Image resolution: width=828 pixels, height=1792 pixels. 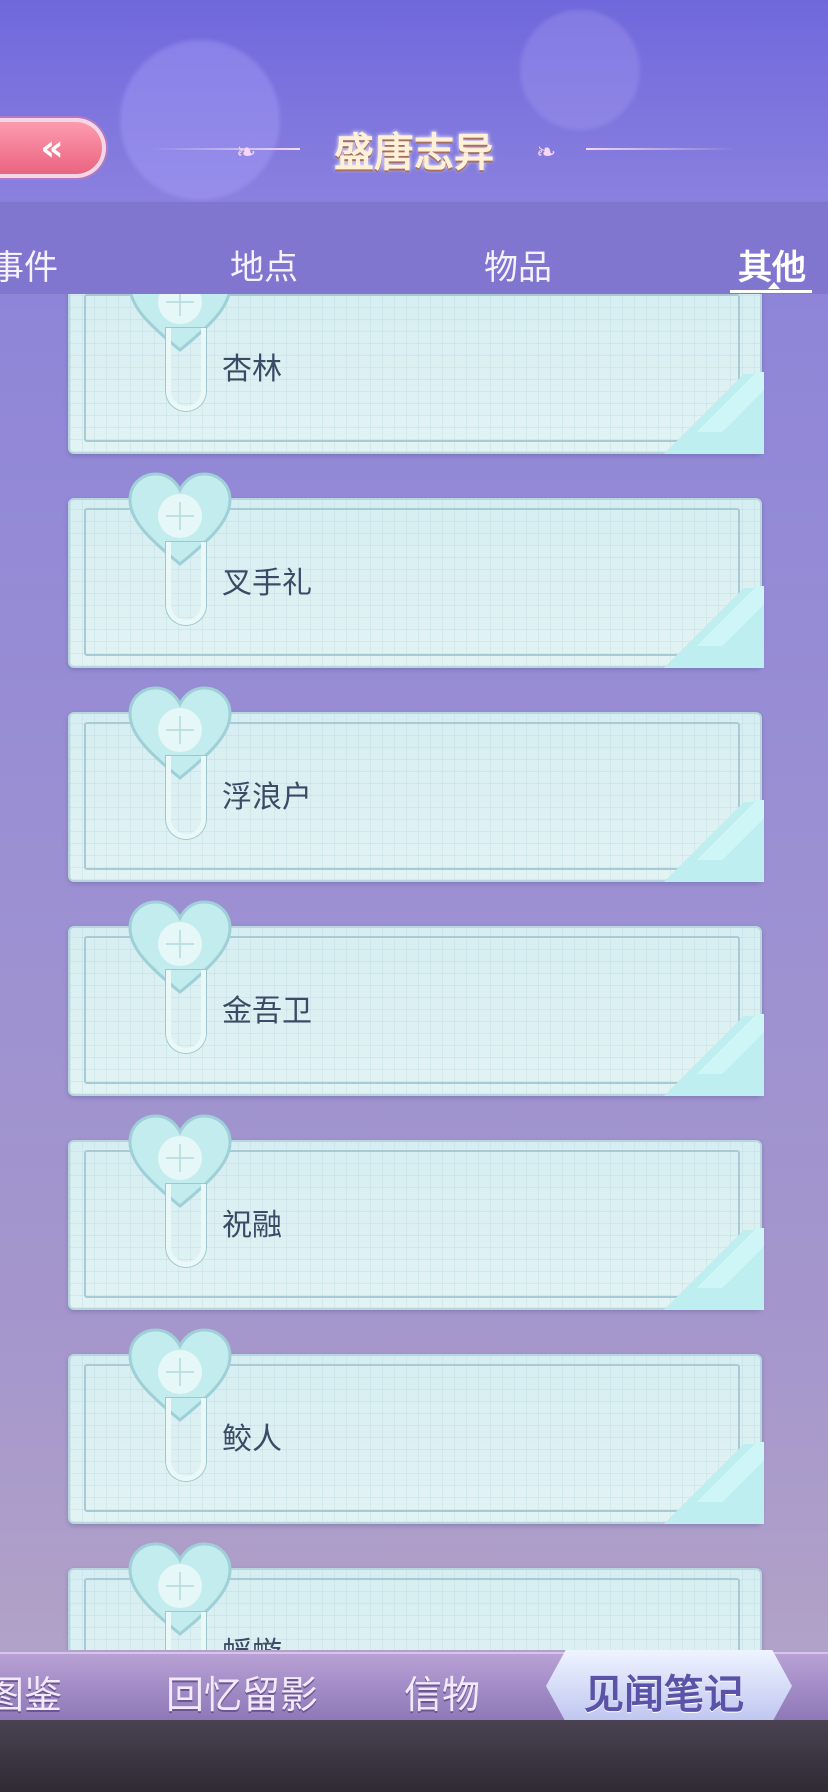 I want to click on entry-label: 蜉蝣, so click(x=252, y=1639).